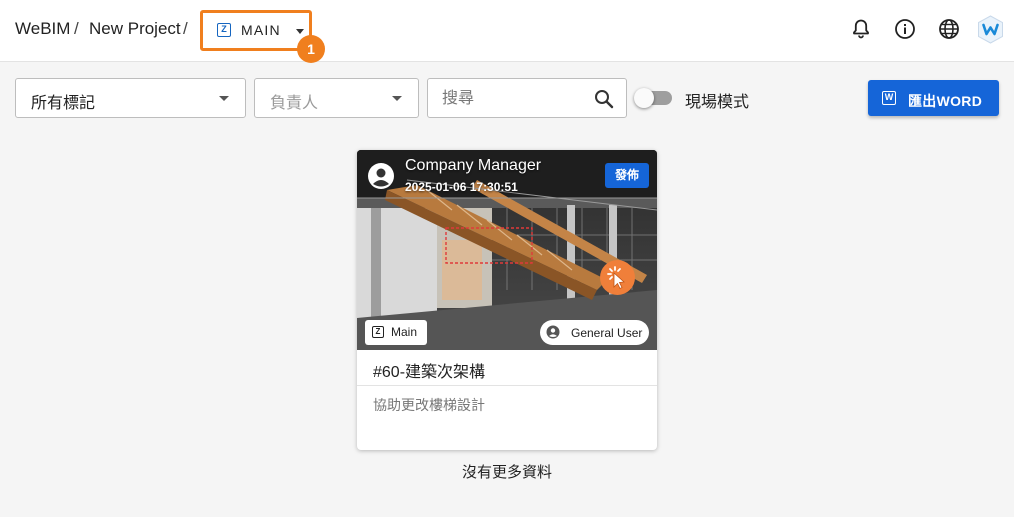 This screenshot has height=517, width=1014. I want to click on zone-chip: Z Main, so click(396, 332).